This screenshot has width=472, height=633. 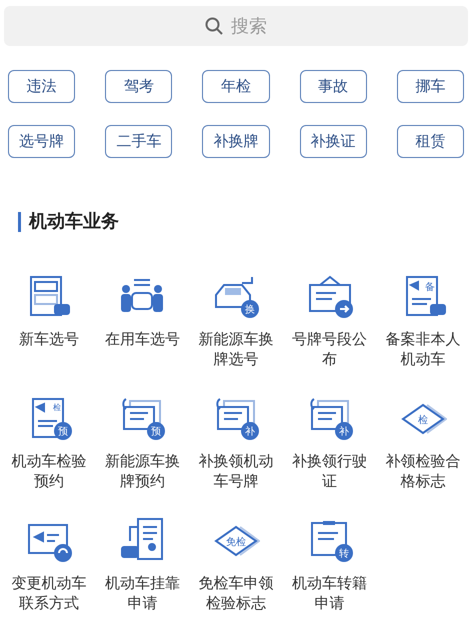 I want to click on category-tag: 补换证, so click(x=333, y=141).